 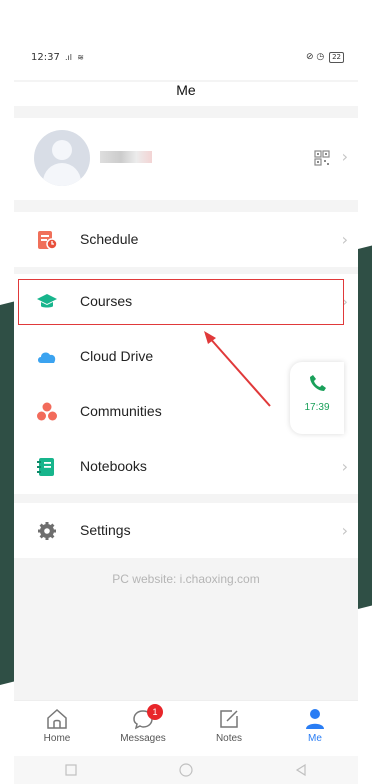 What do you see at coordinates (237, 369) in the screenshot?
I see `pointer-arrow` at bounding box center [237, 369].